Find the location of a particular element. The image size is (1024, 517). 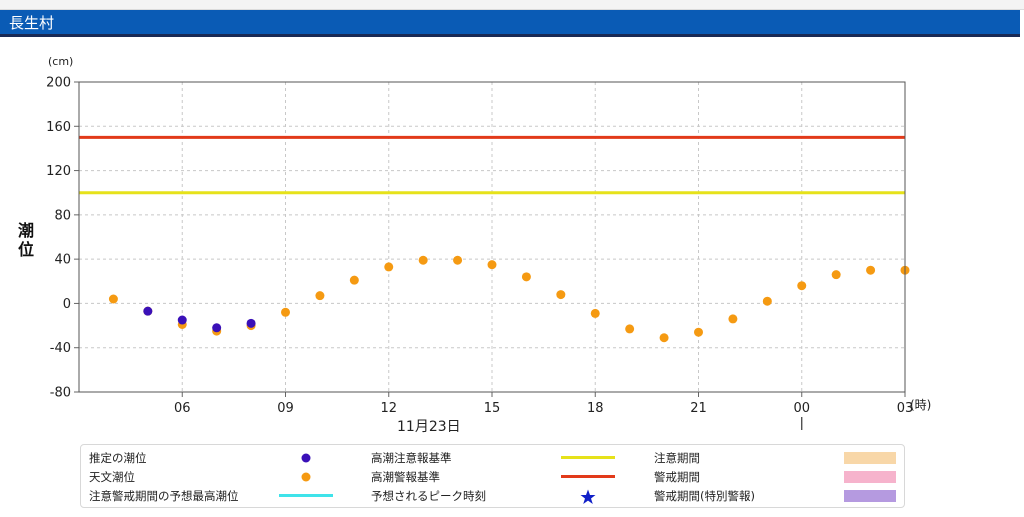

legend-label-peak-time: 予想されるピーク時刻 is located at coordinates (428, 496).